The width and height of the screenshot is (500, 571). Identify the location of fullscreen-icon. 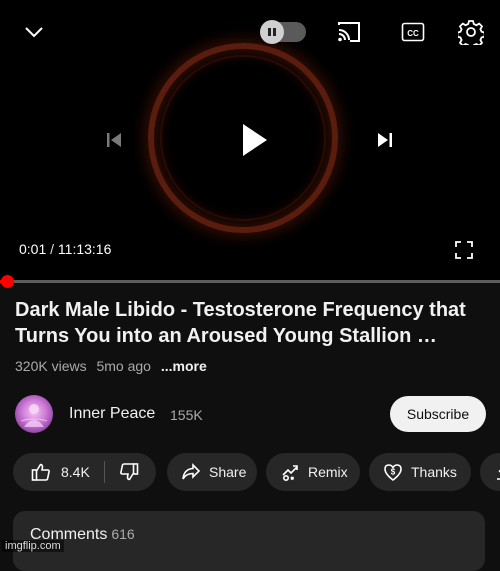
(464, 250).